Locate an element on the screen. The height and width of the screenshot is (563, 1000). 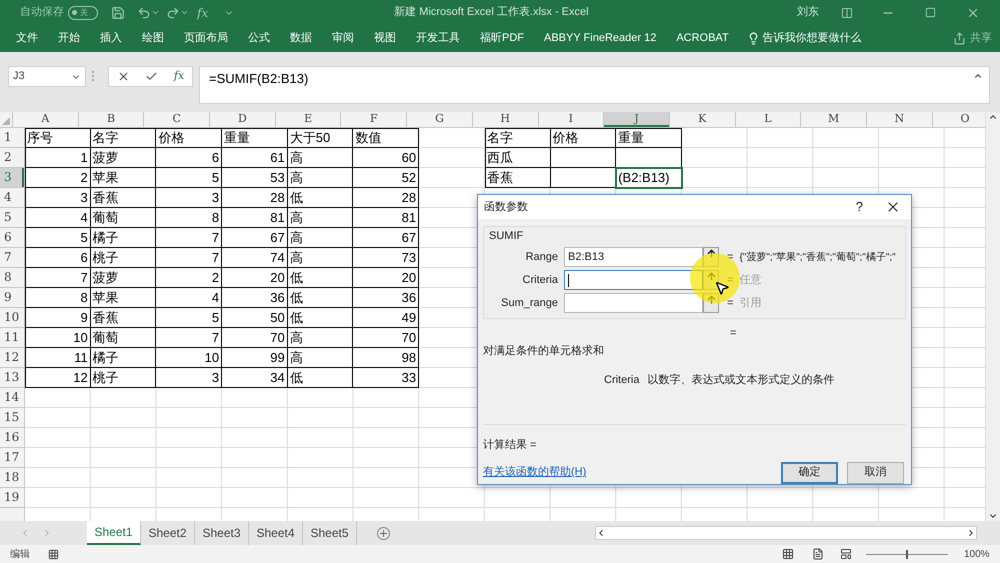
column-header: C is located at coordinates (177, 119).